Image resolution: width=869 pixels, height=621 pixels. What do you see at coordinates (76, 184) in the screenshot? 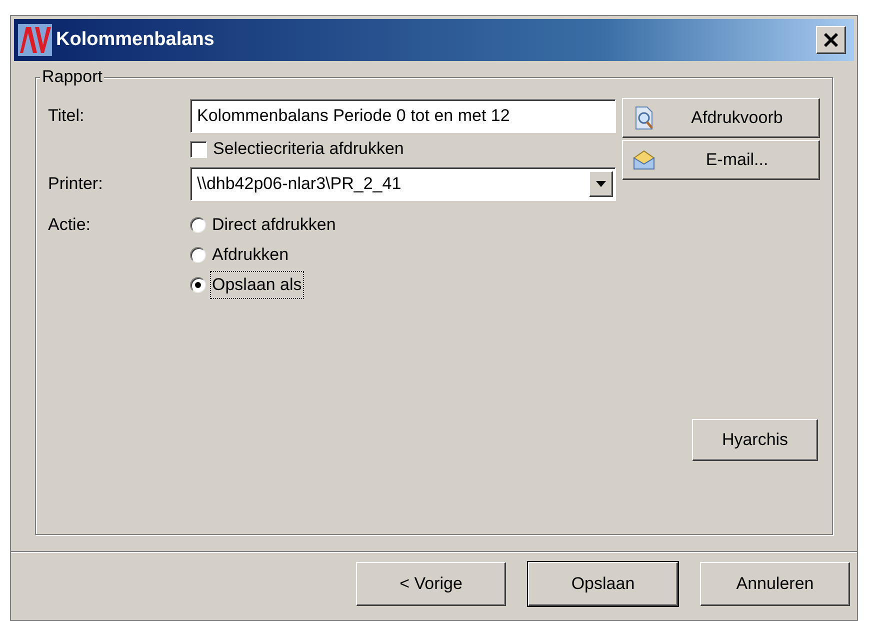
I see `field-label: Printer:` at bounding box center [76, 184].